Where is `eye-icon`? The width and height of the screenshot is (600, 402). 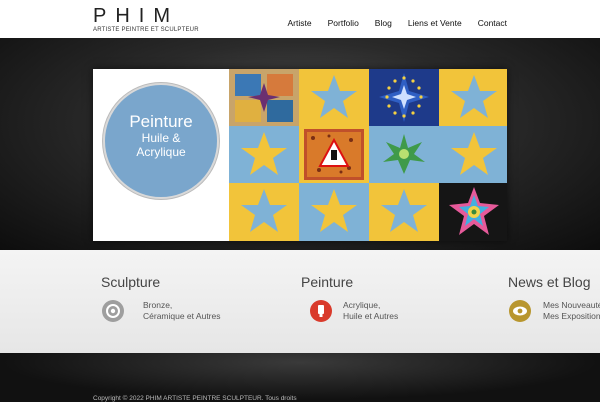 eye-icon is located at coordinates (520, 311).